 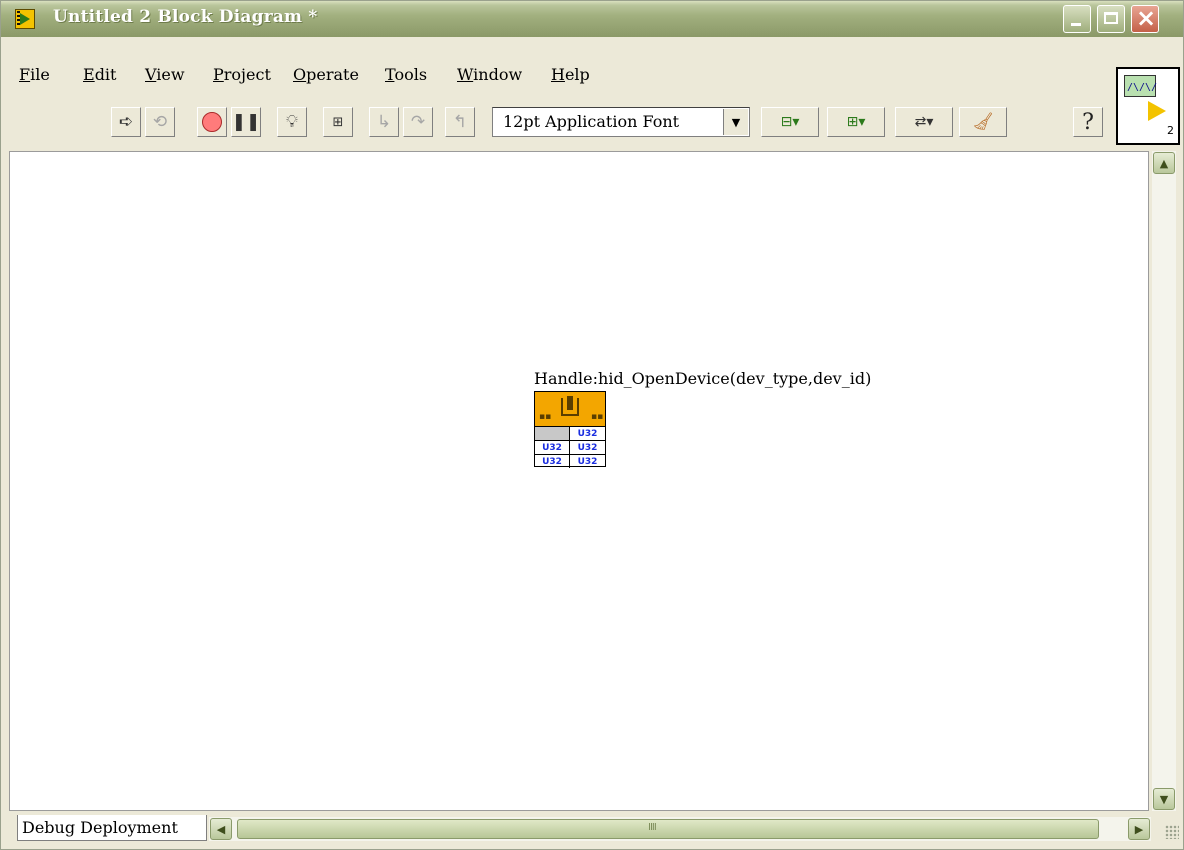 I want to click on probe-icon: ⊞, so click(x=338, y=122).